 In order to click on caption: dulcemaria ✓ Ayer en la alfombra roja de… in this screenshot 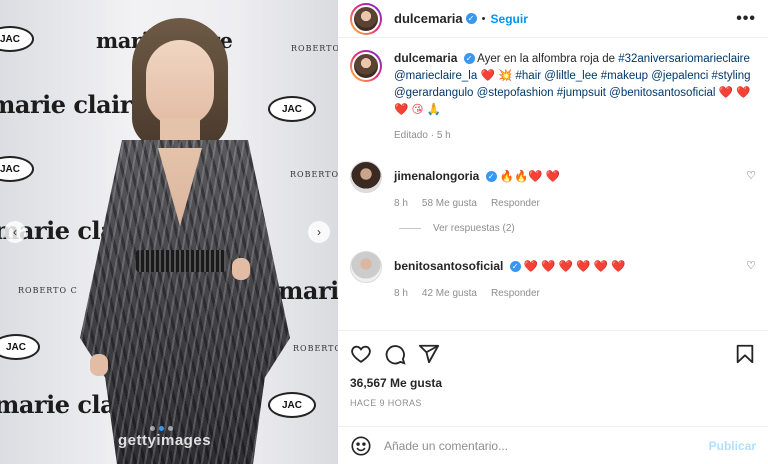, I will do `click(553, 97)`.